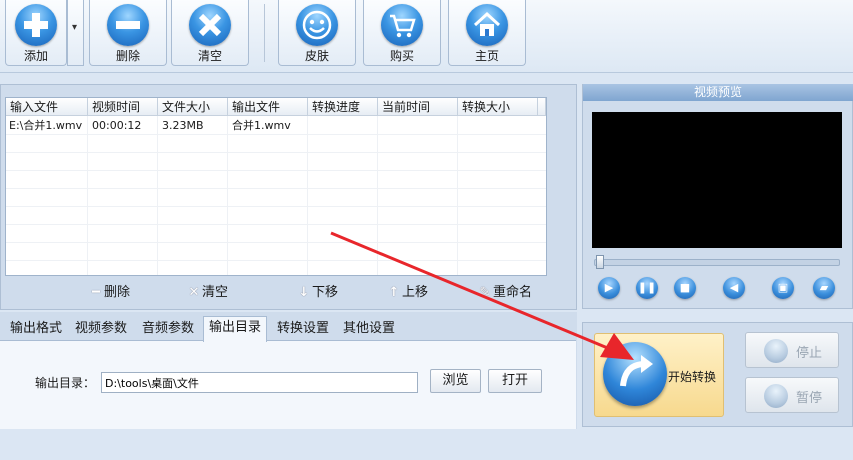 This screenshot has width=853, height=460. I want to click on annotation-arrow, so click(482, 295).